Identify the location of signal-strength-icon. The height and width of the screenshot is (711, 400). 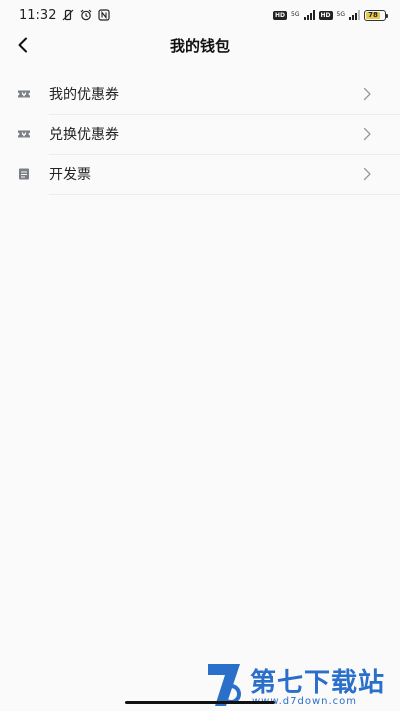
(309, 15).